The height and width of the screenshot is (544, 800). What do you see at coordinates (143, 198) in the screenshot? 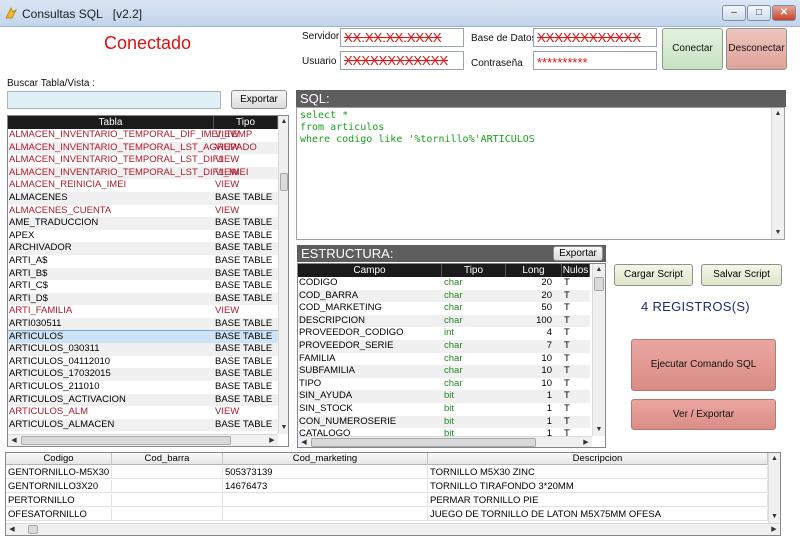
I see `table-row: ALMACENES BASE TABLE` at bounding box center [143, 198].